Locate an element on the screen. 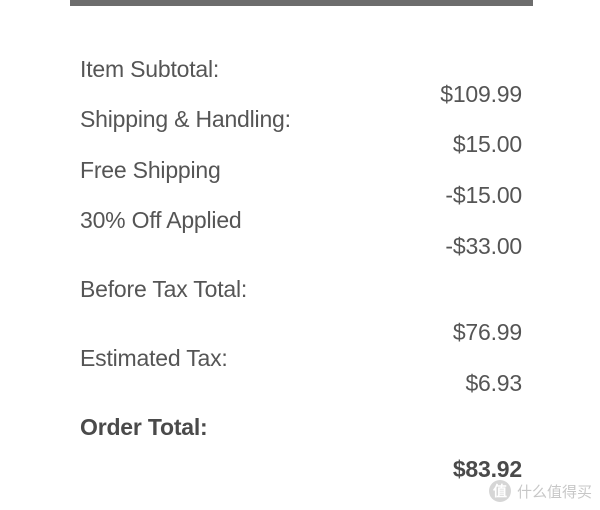 The height and width of the screenshot is (510, 600). discount-label: 30% Off Applied is located at coordinates (161, 220).